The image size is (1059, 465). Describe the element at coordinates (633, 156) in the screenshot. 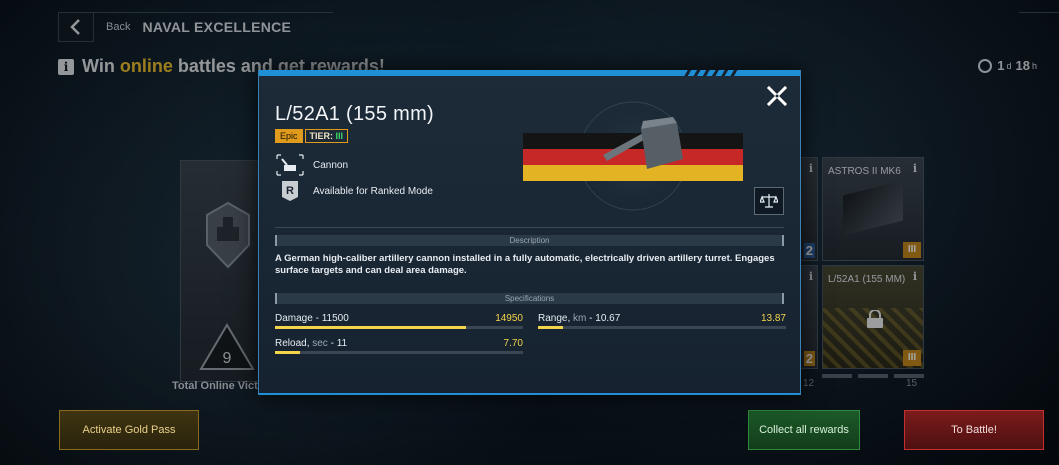

I see `cannon-turret-image` at that location.